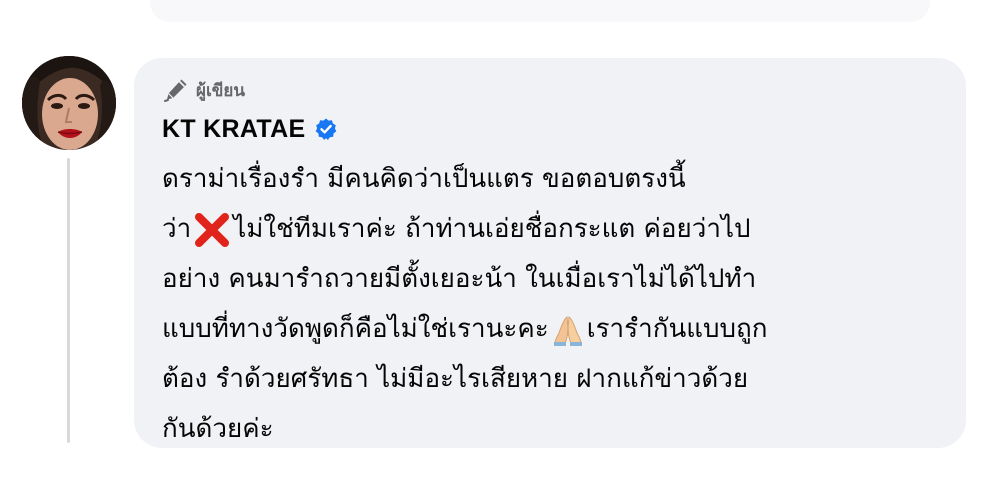 The image size is (992, 489). Describe the element at coordinates (564, 129) in the screenshot. I see `author-row: KT KRATAE` at that location.